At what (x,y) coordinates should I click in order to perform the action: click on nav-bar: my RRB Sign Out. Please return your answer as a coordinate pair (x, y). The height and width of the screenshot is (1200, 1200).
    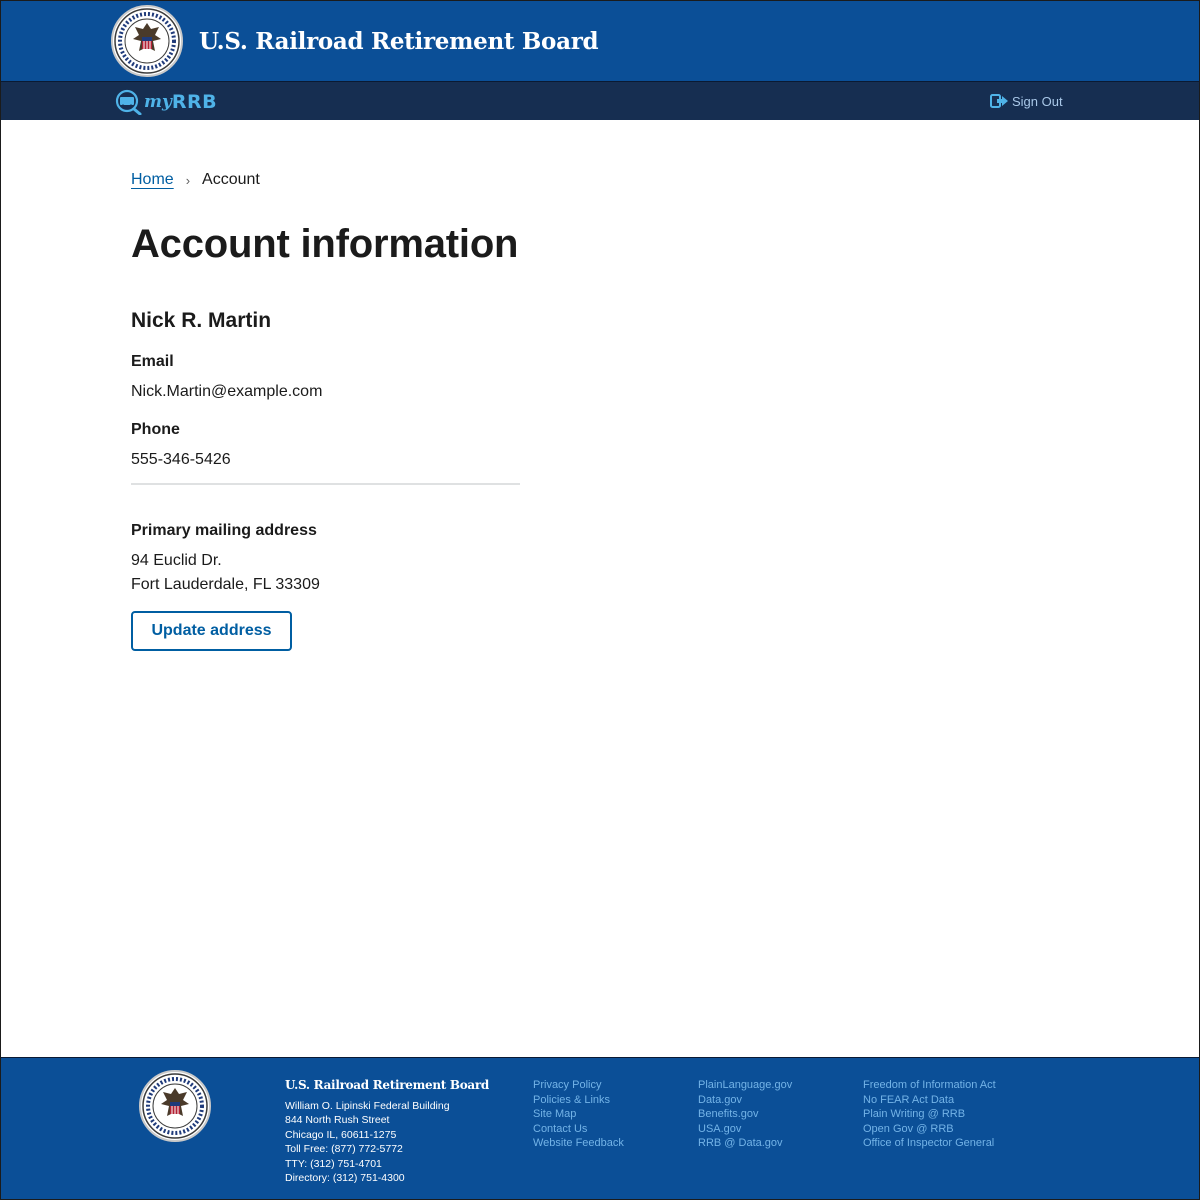
    Looking at the image, I should click on (600, 100).